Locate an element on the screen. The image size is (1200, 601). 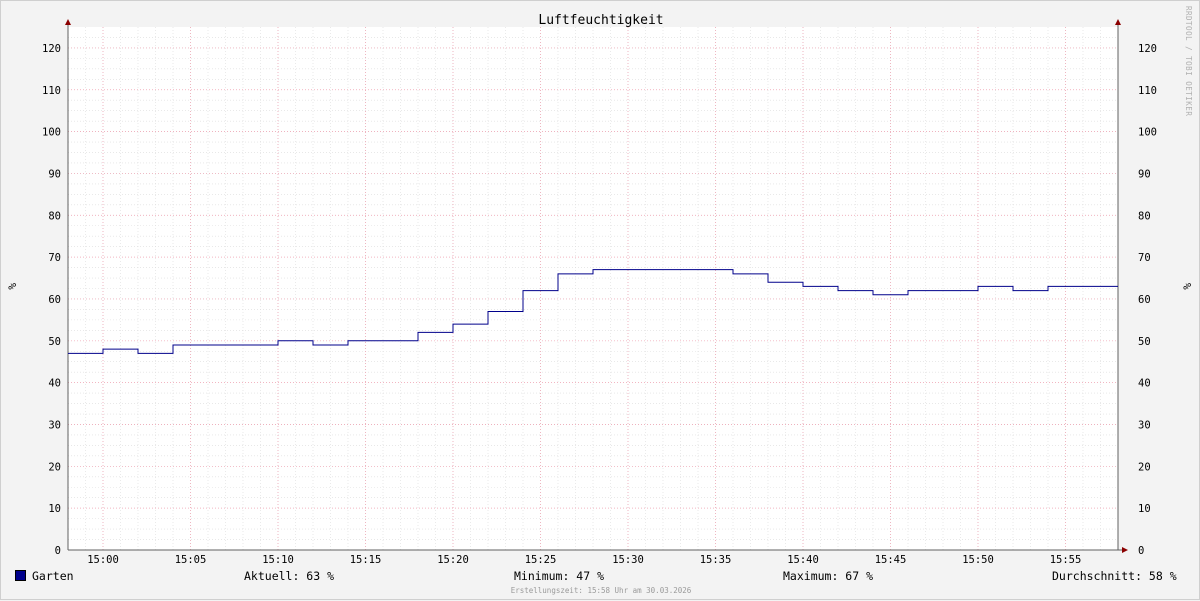
y-tick-label-left: 120 is located at coordinates (51, 49).